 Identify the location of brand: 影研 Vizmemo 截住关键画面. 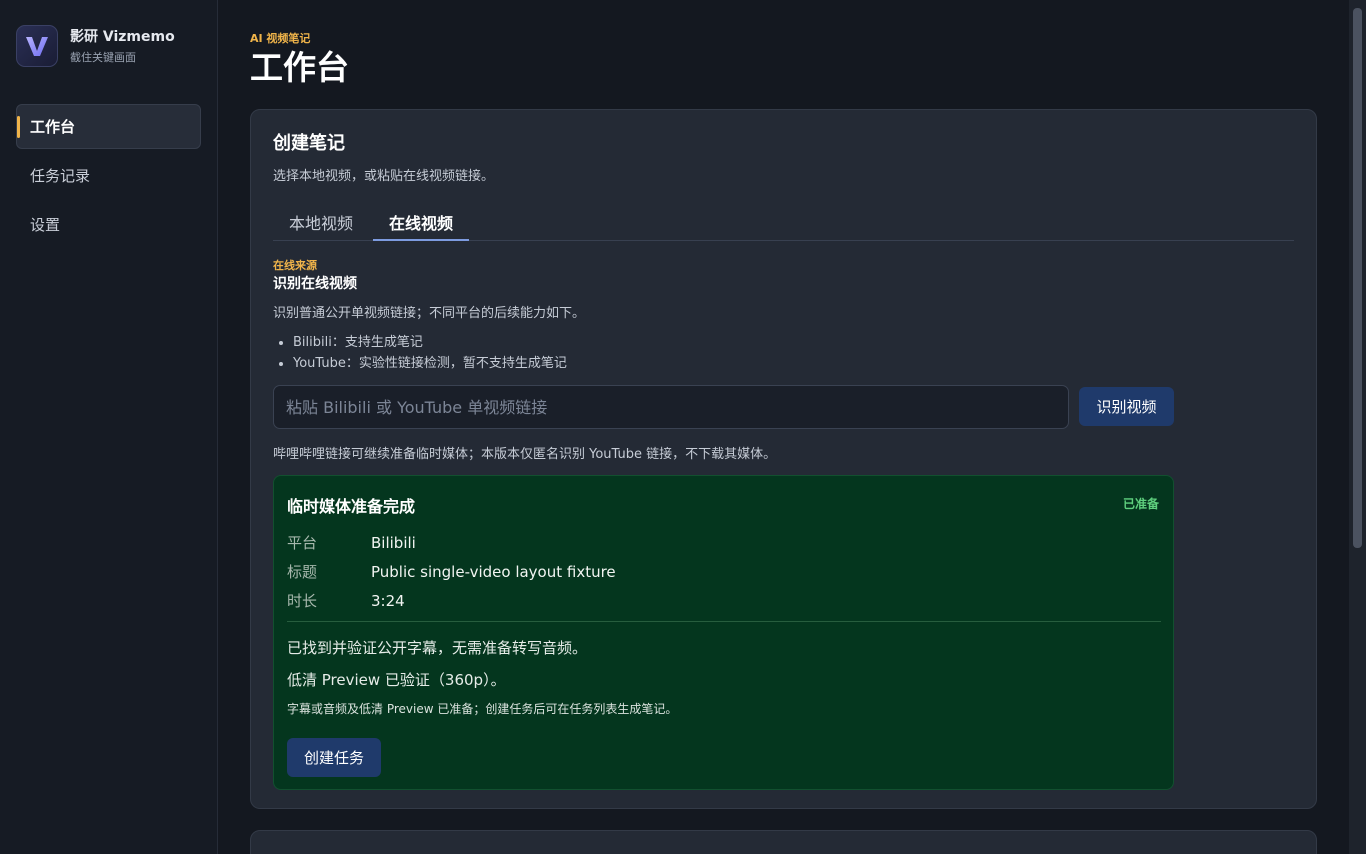
(95, 46).